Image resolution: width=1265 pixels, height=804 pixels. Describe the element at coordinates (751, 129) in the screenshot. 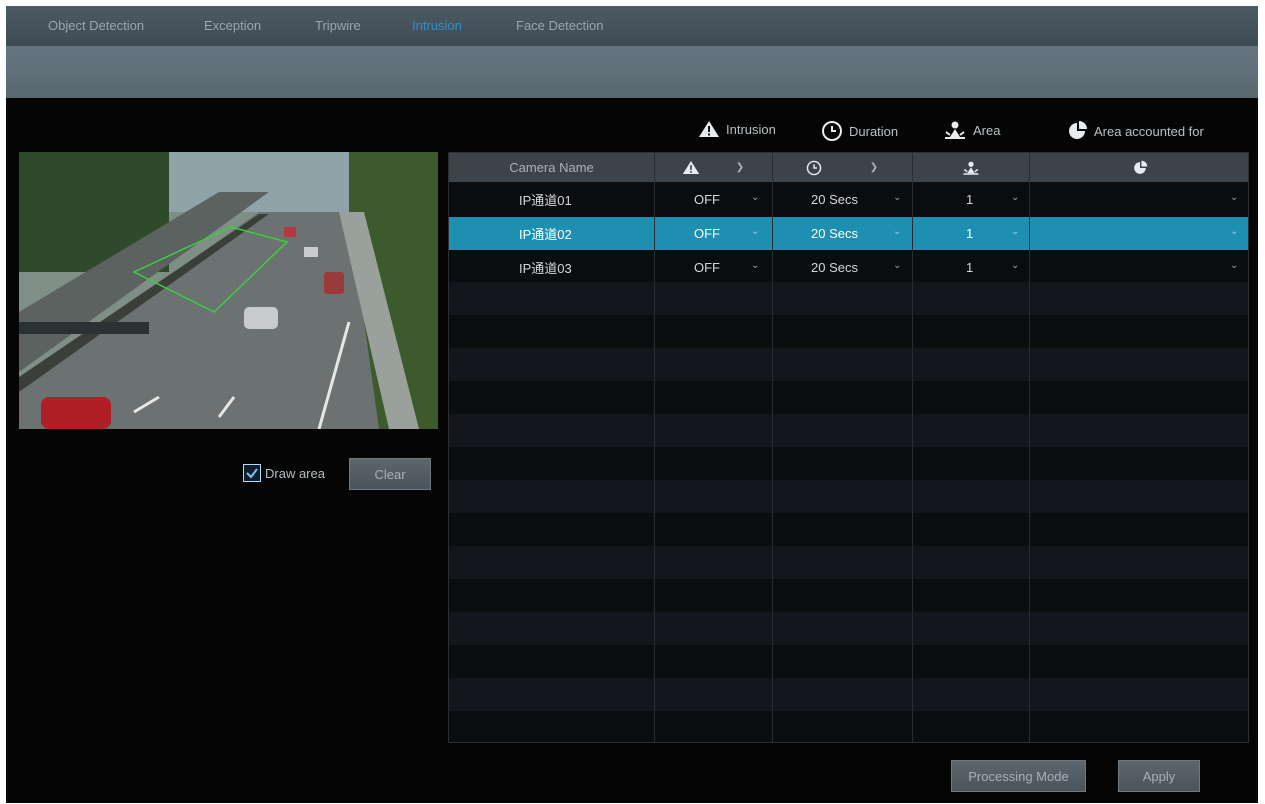

I see `legend-intrusion-label: Intrusion` at that location.